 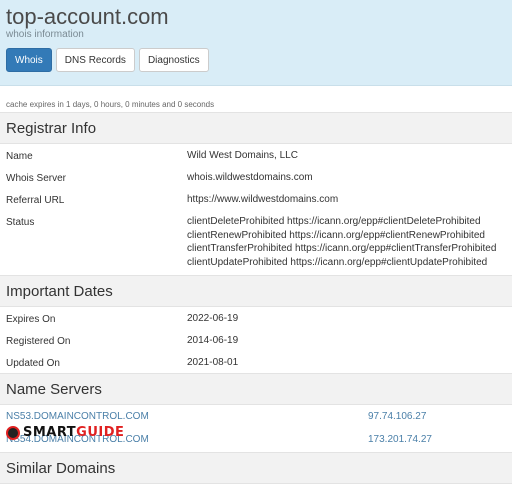 I want to click on watermark-part2: GUIDE, so click(x=100, y=432).